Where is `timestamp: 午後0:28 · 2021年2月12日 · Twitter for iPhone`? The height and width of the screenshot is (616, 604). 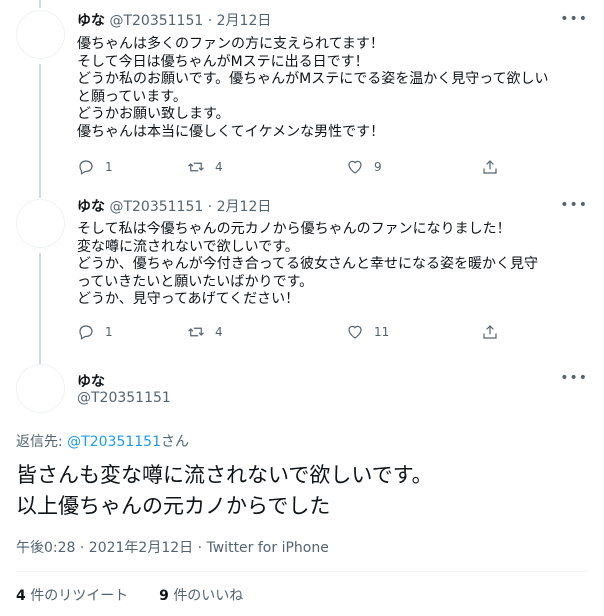
timestamp: 午後0:28 · 2021年2月12日 · Twitter for iPhone is located at coordinates (172, 547).